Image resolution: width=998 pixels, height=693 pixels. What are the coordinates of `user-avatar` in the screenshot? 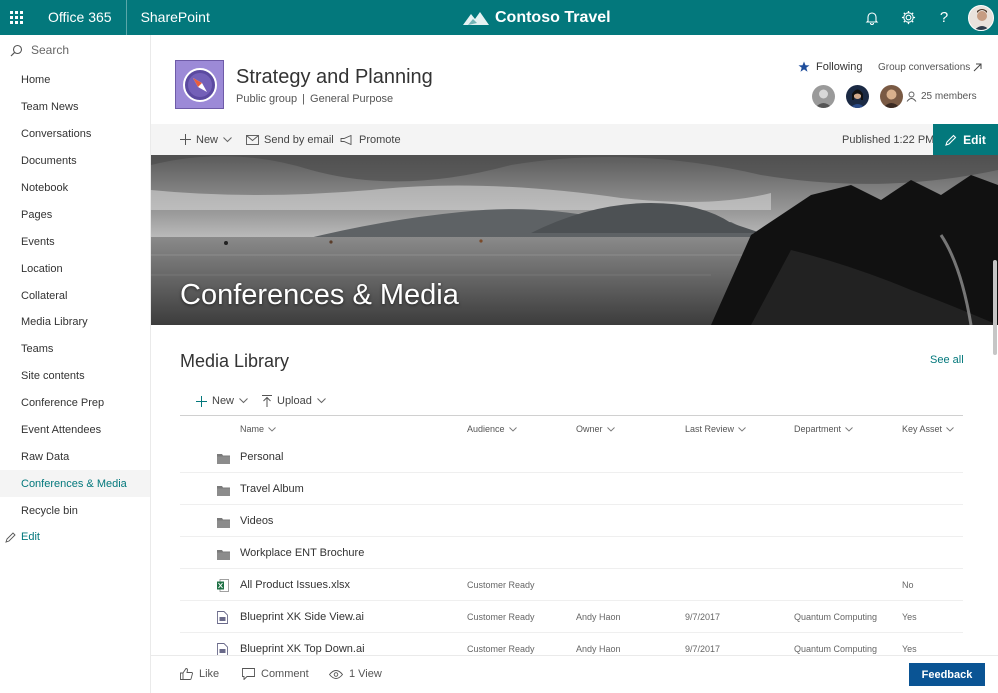 It's located at (981, 17).